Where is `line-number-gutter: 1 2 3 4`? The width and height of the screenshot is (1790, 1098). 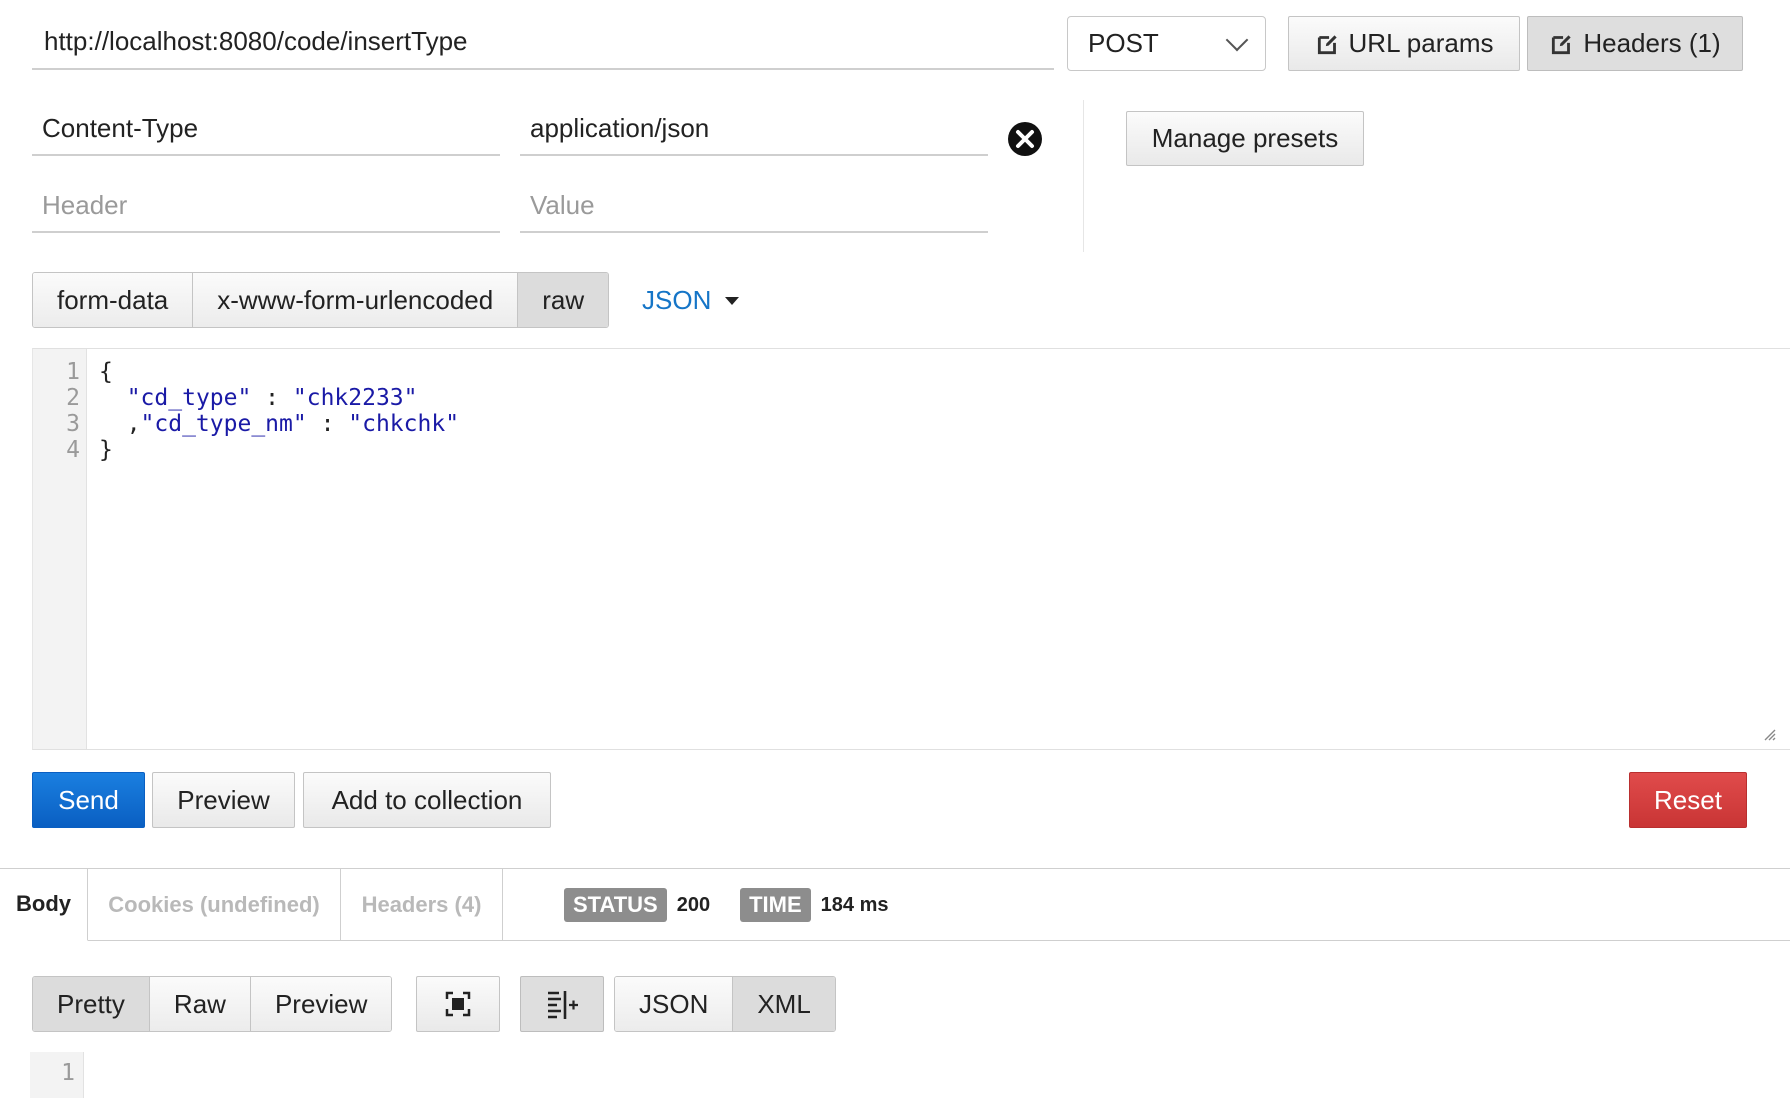
line-number-gutter: 1 2 3 4 is located at coordinates (60, 549).